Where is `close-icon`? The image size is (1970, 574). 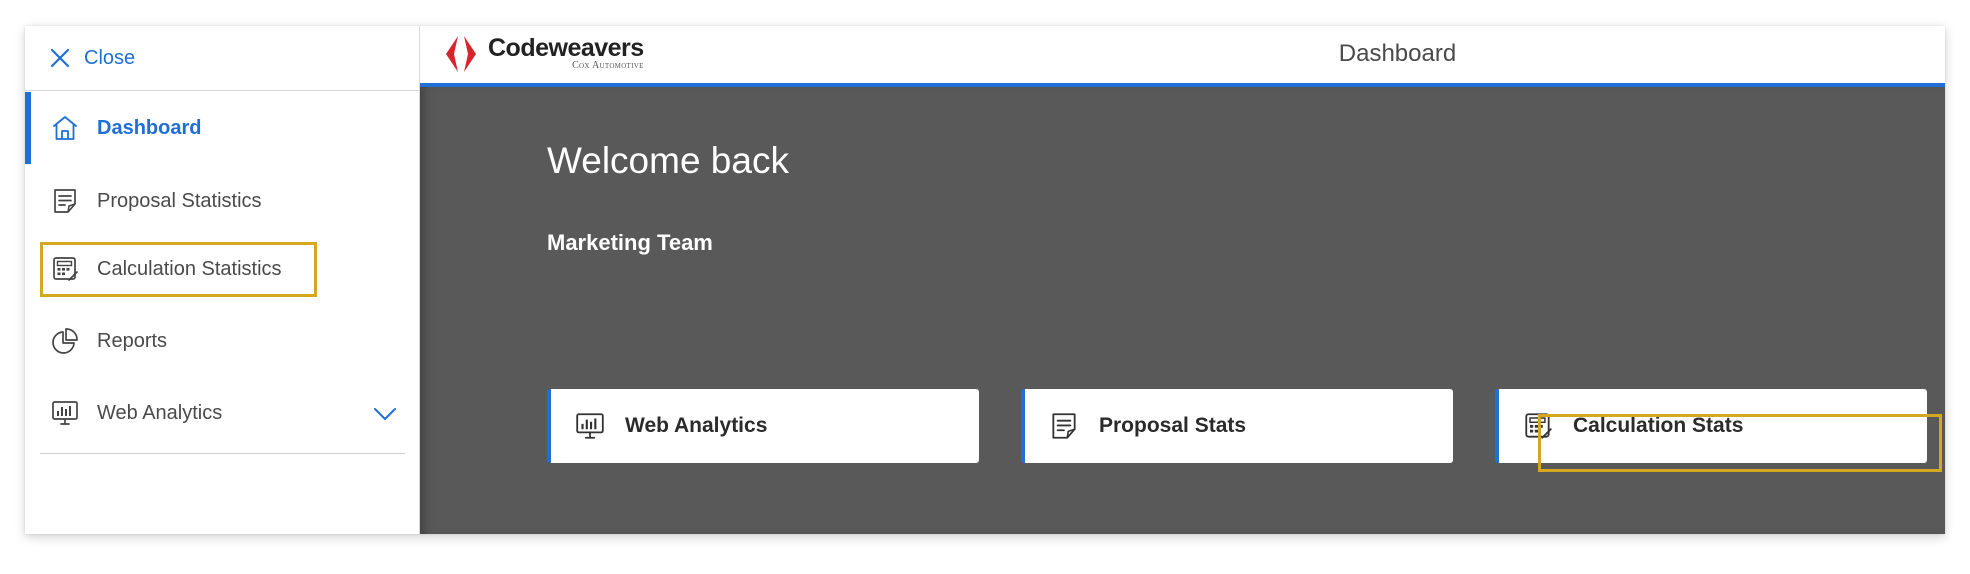
close-icon is located at coordinates (60, 58).